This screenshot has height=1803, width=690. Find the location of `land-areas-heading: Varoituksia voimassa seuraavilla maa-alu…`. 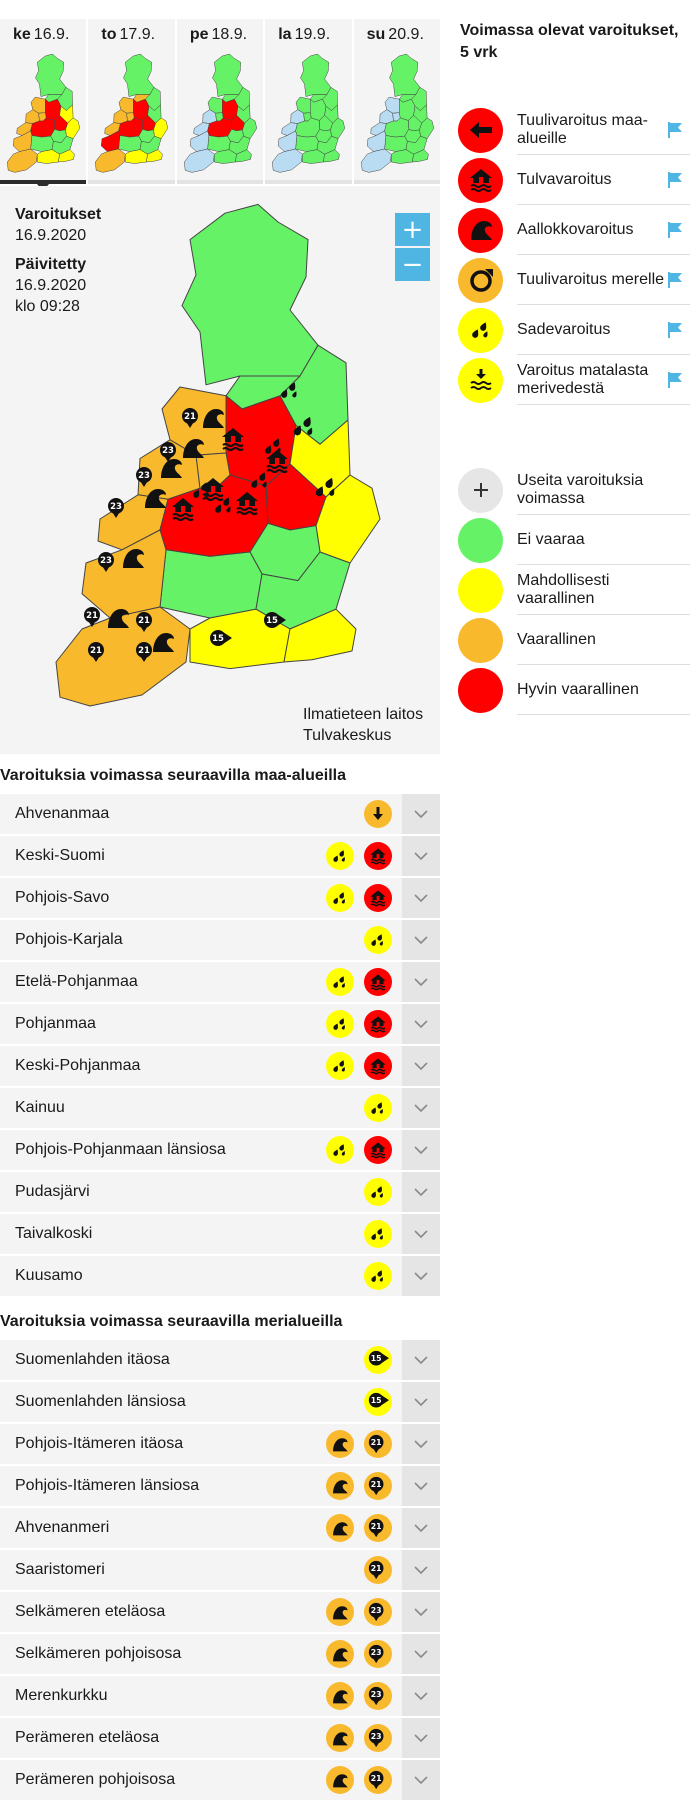

land-areas-heading: Varoituksia voimassa seuraavilla maa-alu… is located at coordinates (173, 775).